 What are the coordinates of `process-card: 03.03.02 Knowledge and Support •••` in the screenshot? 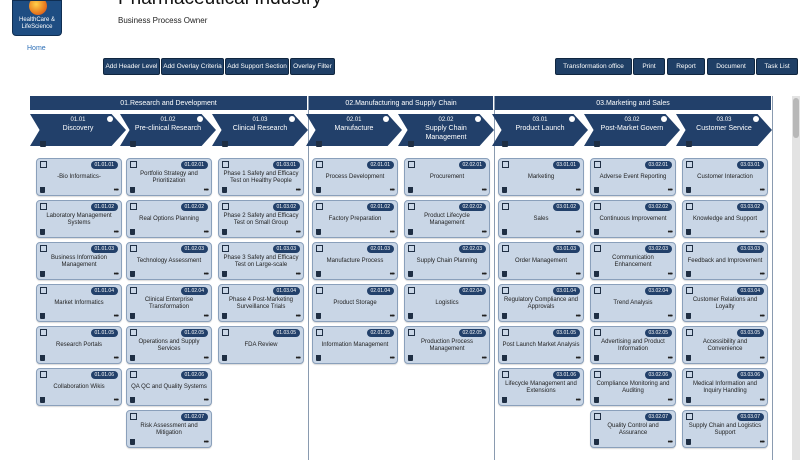 It's located at (725, 219).